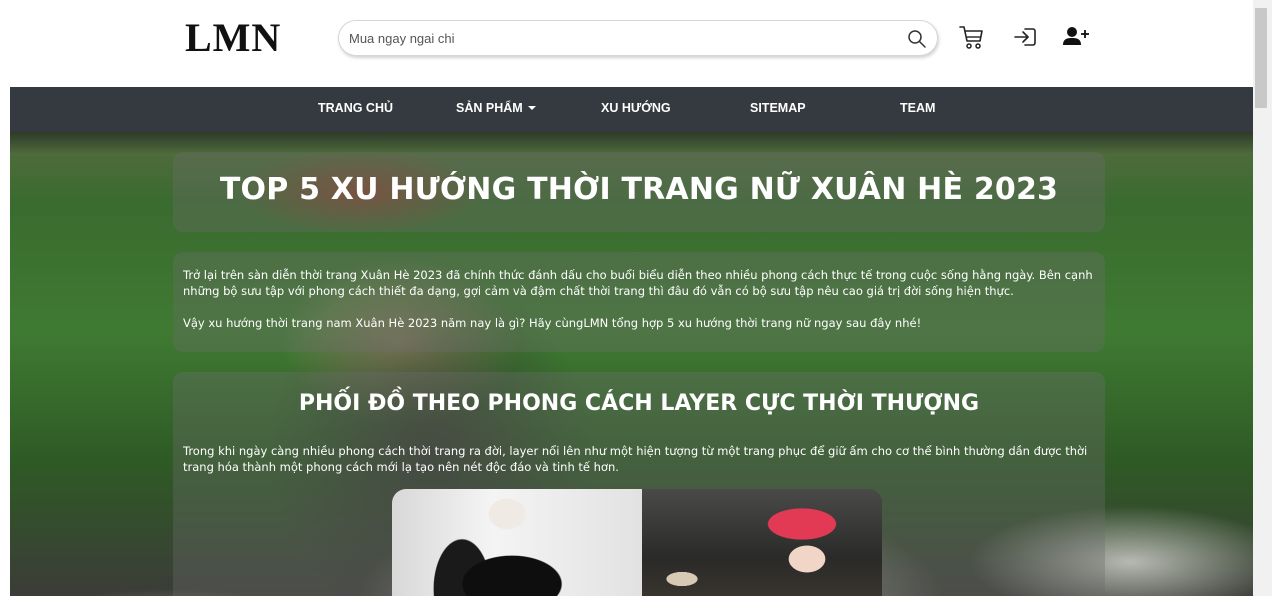  What do you see at coordinates (1261, 58) in the screenshot?
I see `scrollbar-thumb` at bounding box center [1261, 58].